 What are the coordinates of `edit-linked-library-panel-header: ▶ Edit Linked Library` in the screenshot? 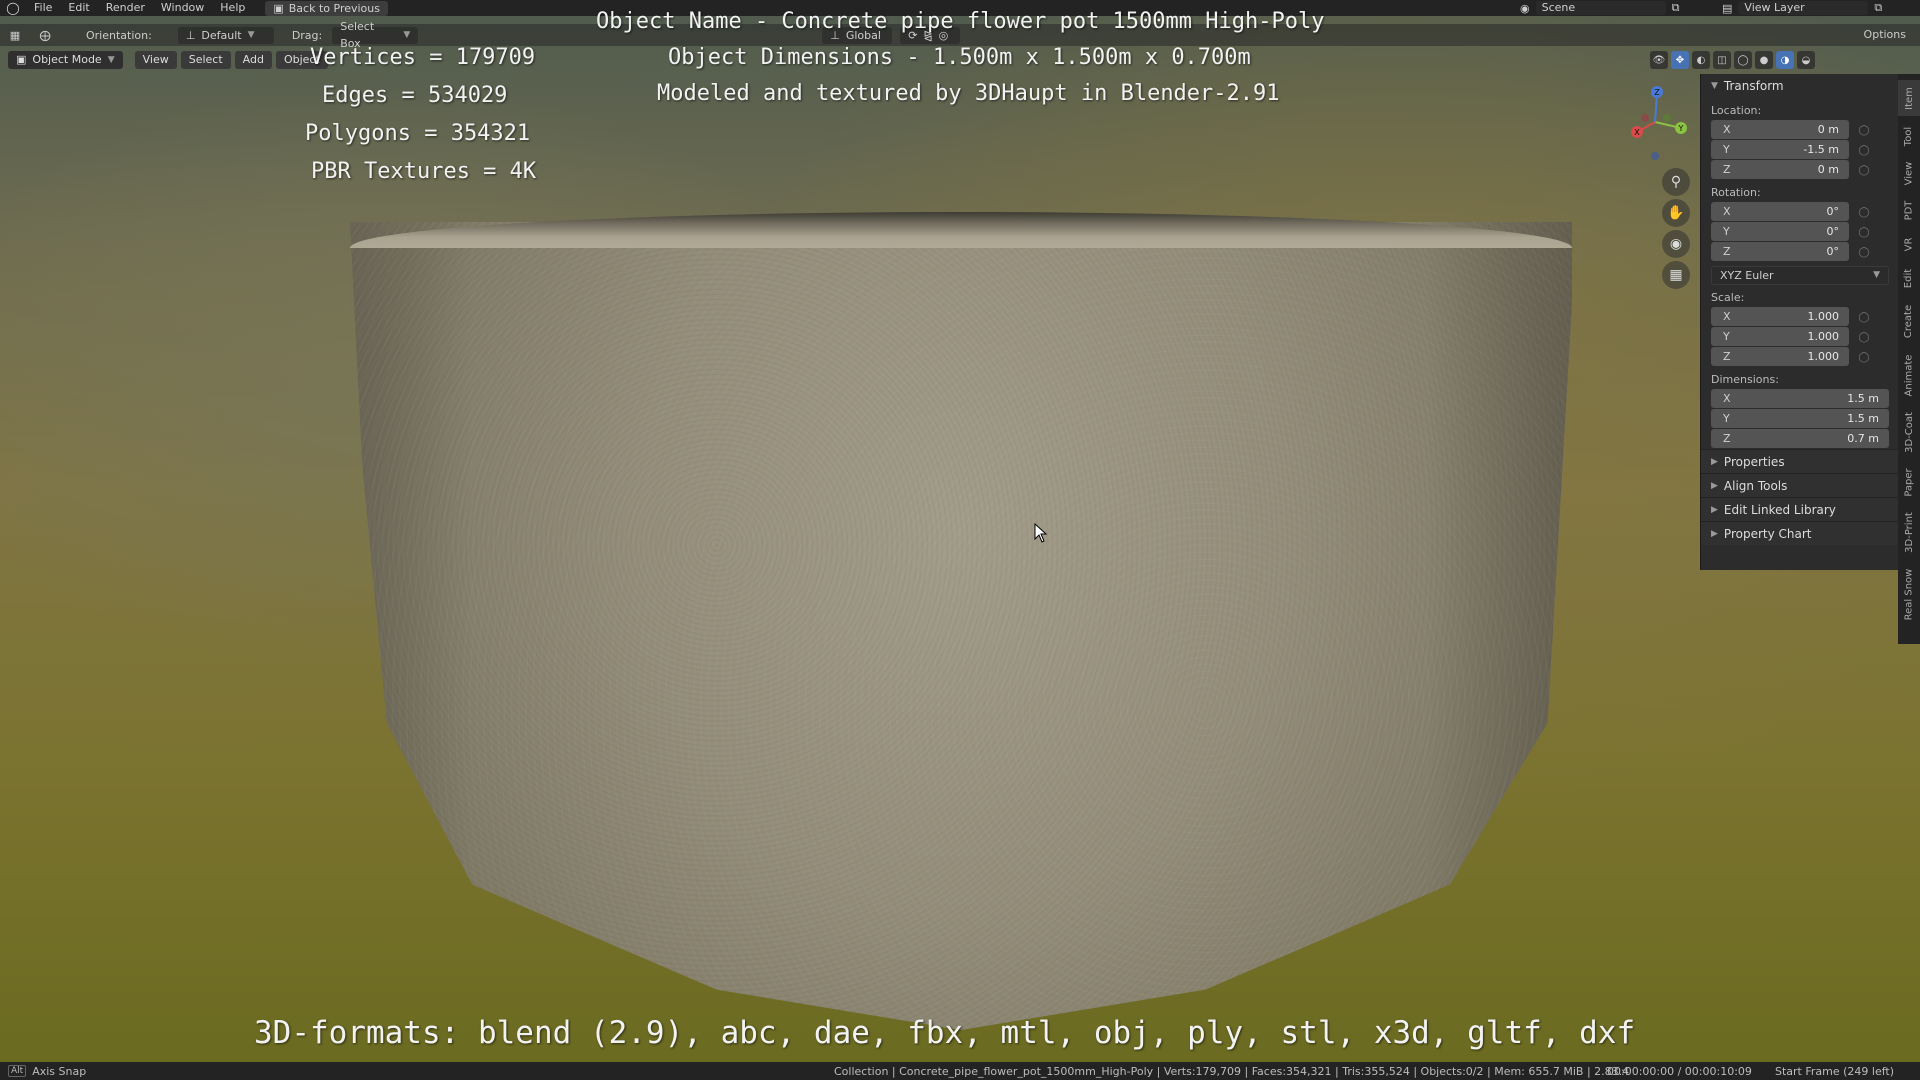 It's located at (1799, 509).